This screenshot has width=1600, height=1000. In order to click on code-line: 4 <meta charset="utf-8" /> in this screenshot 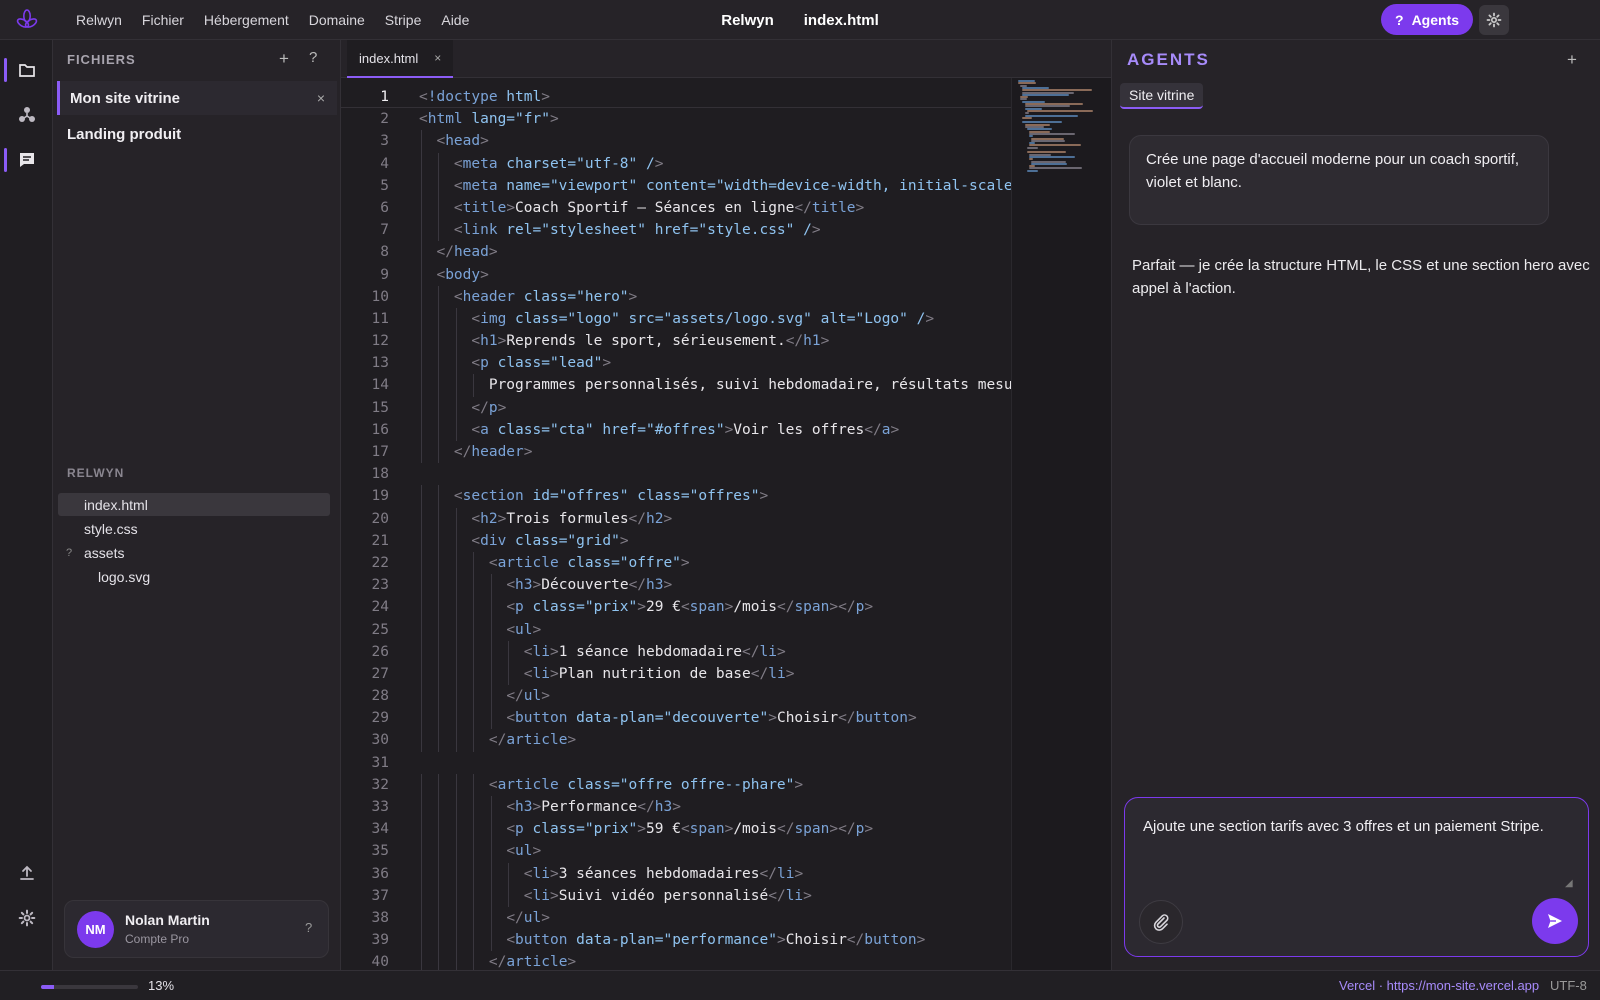, I will do `click(676, 163)`.